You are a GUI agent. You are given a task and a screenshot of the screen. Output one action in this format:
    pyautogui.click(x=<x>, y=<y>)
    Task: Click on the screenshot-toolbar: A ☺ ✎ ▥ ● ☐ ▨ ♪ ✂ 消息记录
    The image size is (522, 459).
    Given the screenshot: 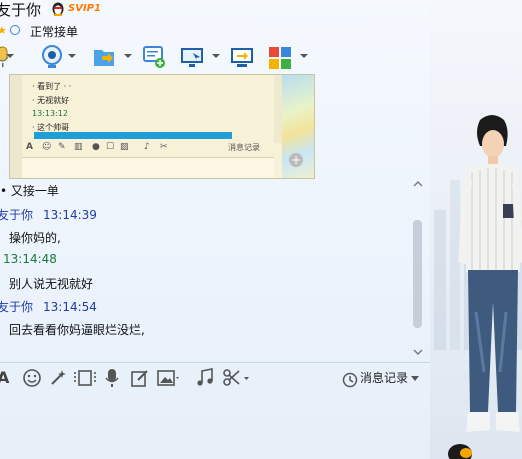 What is the action you would take?
    pyautogui.click(x=148, y=149)
    